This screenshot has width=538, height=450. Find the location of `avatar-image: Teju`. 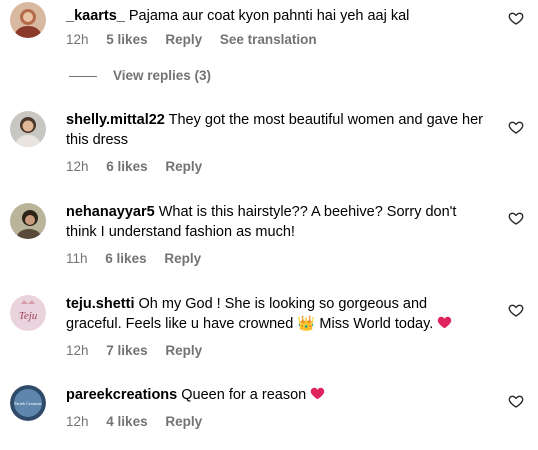

avatar-image: Teju is located at coordinates (28, 313).